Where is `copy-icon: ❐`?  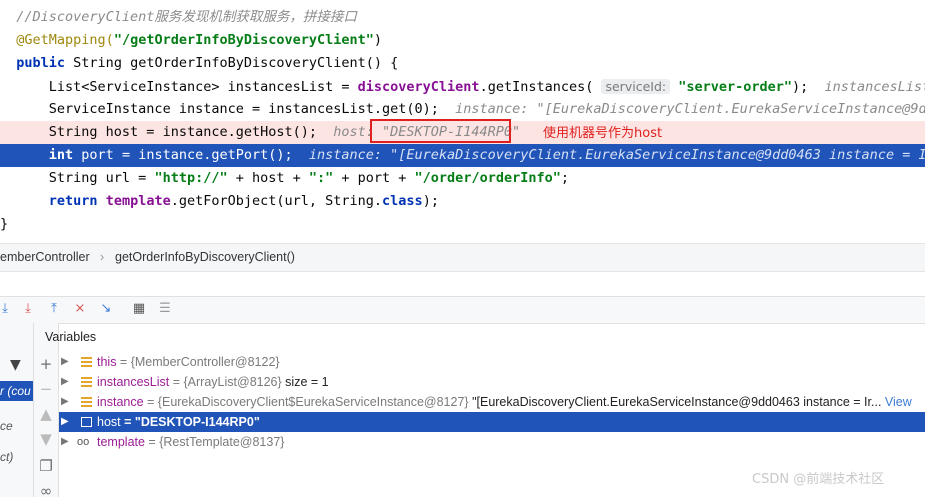
copy-icon: ❐ is located at coordinates (46, 466).